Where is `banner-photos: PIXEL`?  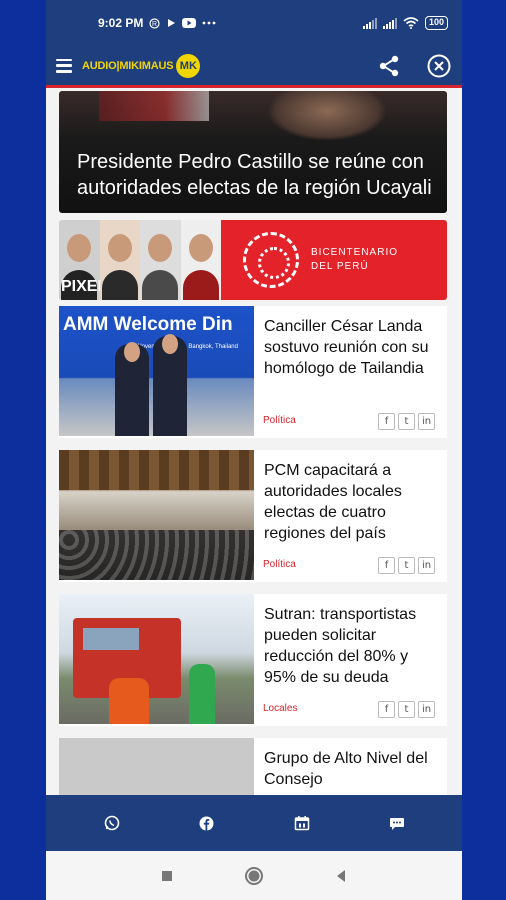 banner-photos: PIXEL is located at coordinates (140, 260).